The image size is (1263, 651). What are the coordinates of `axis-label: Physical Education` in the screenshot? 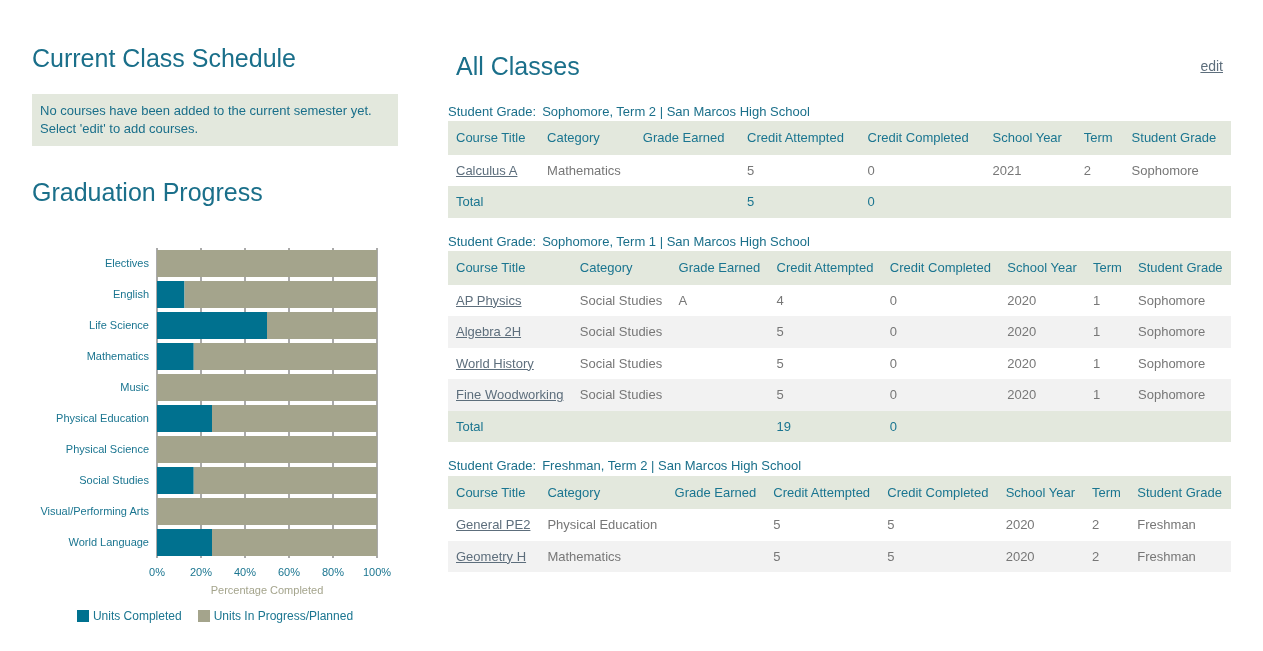 It's located at (102, 418).